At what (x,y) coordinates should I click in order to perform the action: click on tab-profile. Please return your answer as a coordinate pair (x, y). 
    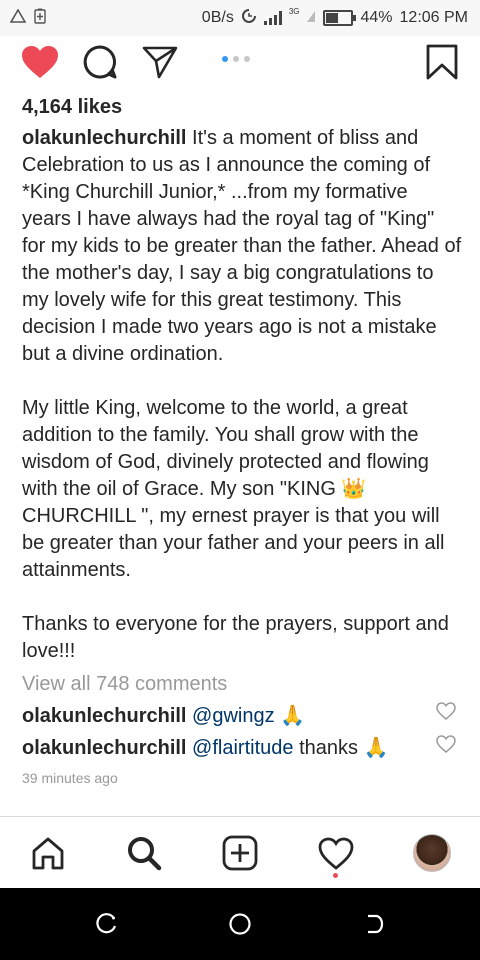
    Looking at the image, I should click on (432, 853).